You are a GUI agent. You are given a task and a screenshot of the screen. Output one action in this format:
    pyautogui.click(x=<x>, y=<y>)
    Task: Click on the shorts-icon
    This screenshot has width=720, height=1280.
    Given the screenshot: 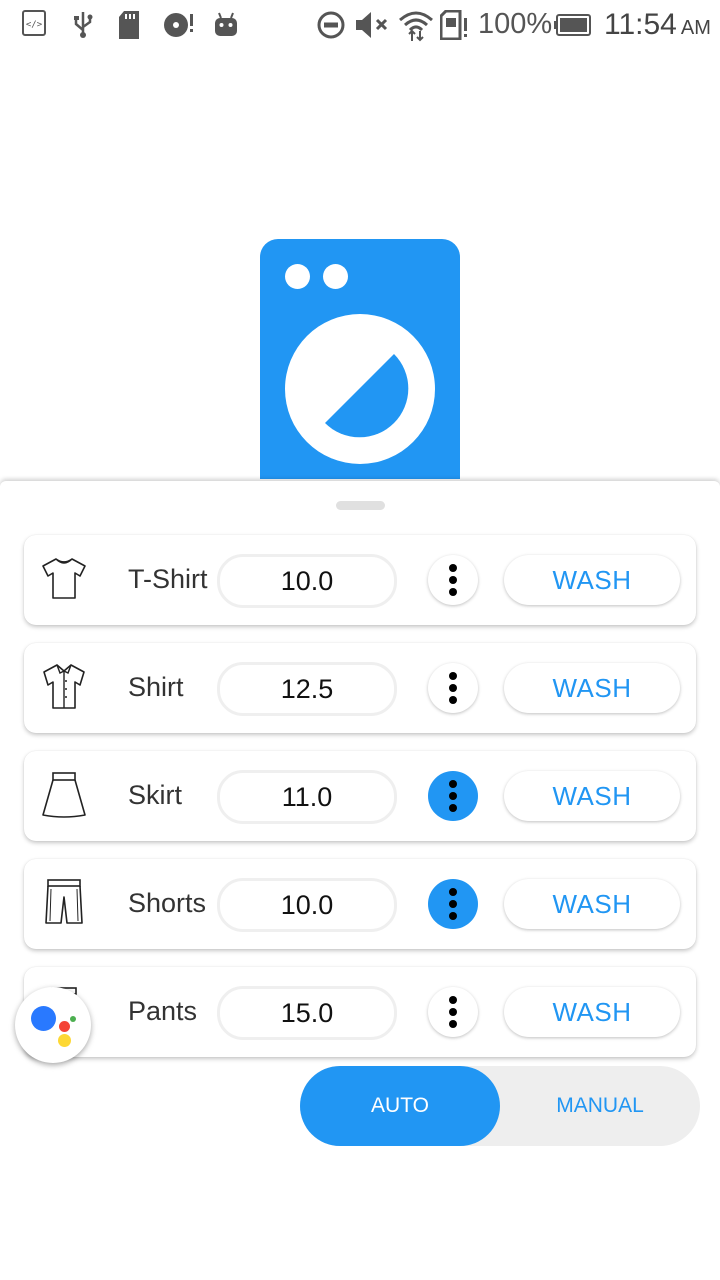 What is the action you would take?
    pyautogui.click(x=64, y=901)
    